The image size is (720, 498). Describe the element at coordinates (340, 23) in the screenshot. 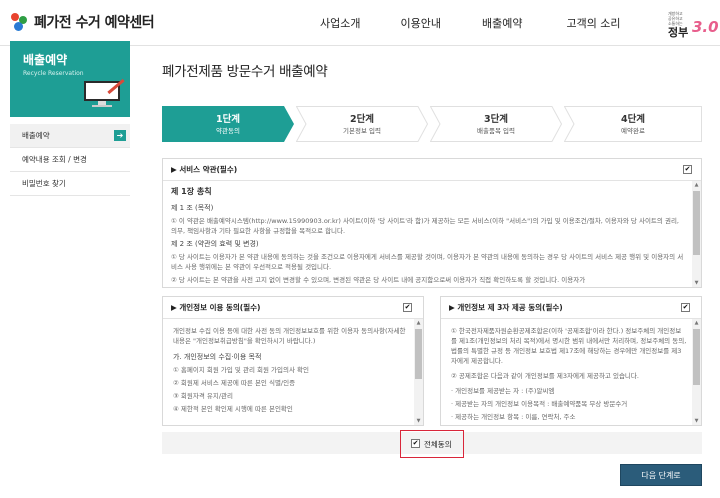

I see `nav-item-about: 사업소개` at that location.